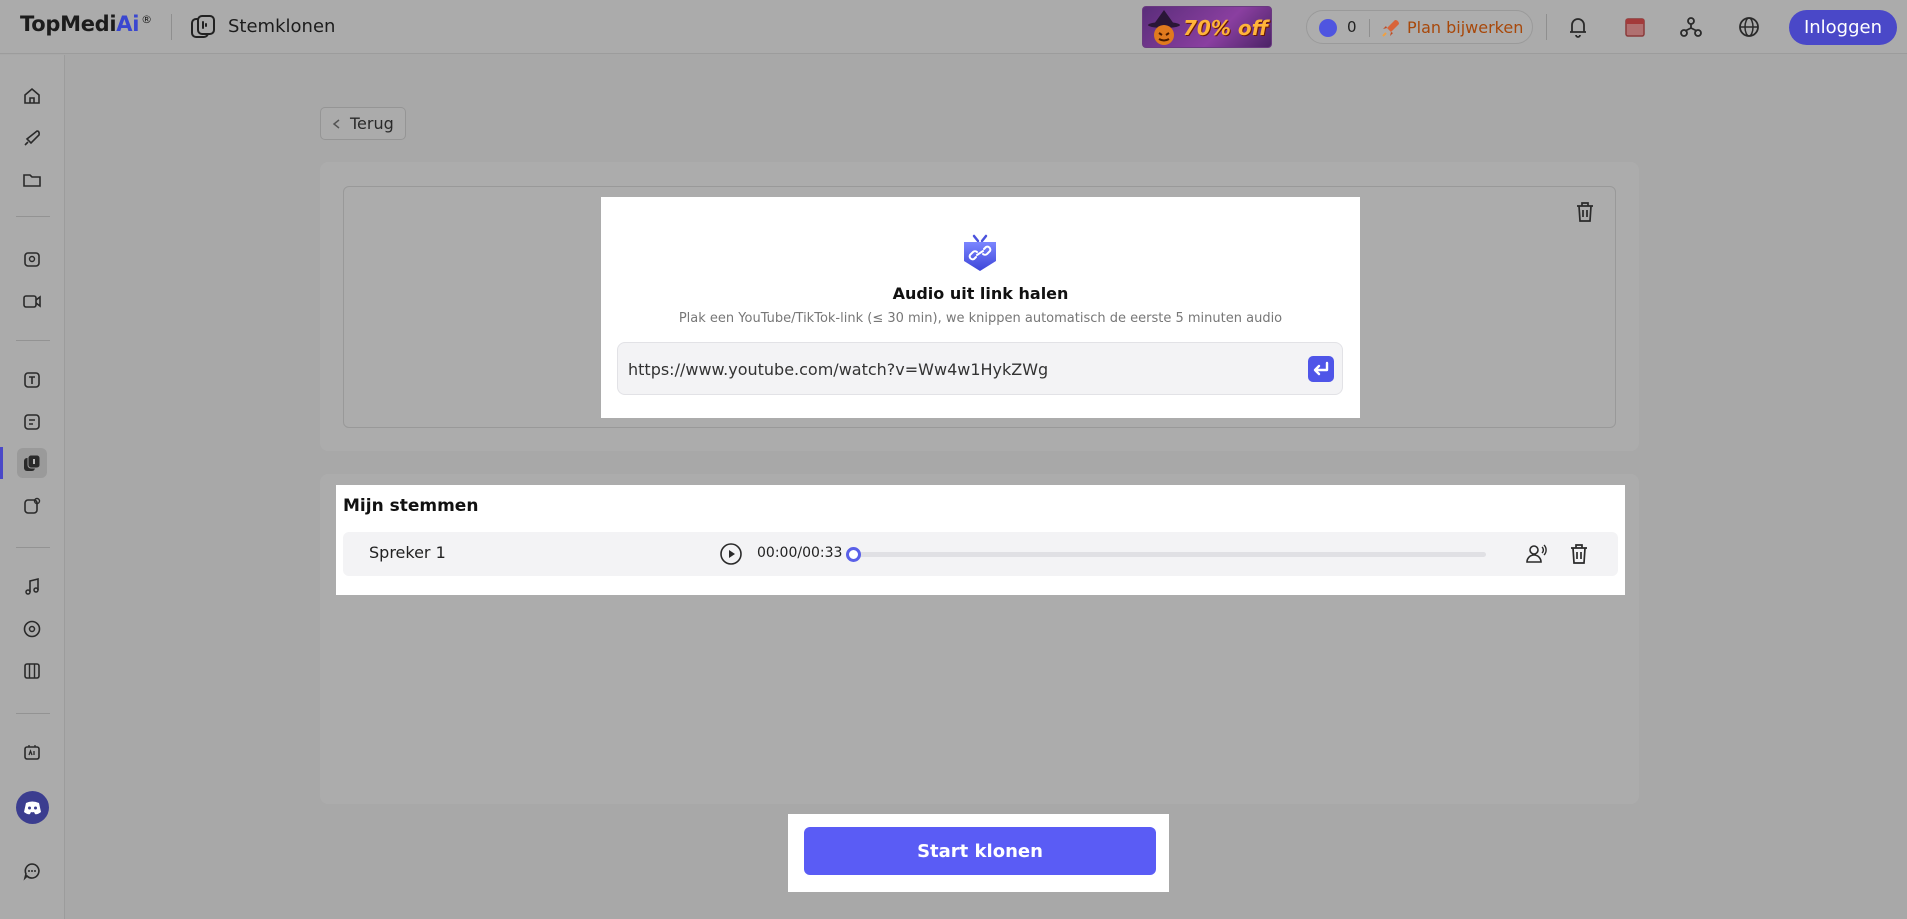 Image resolution: width=1907 pixels, height=919 pixels. What do you see at coordinates (1, 463) in the screenshot?
I see `sidebar-active-indicator` at bounding box center [1, 463].